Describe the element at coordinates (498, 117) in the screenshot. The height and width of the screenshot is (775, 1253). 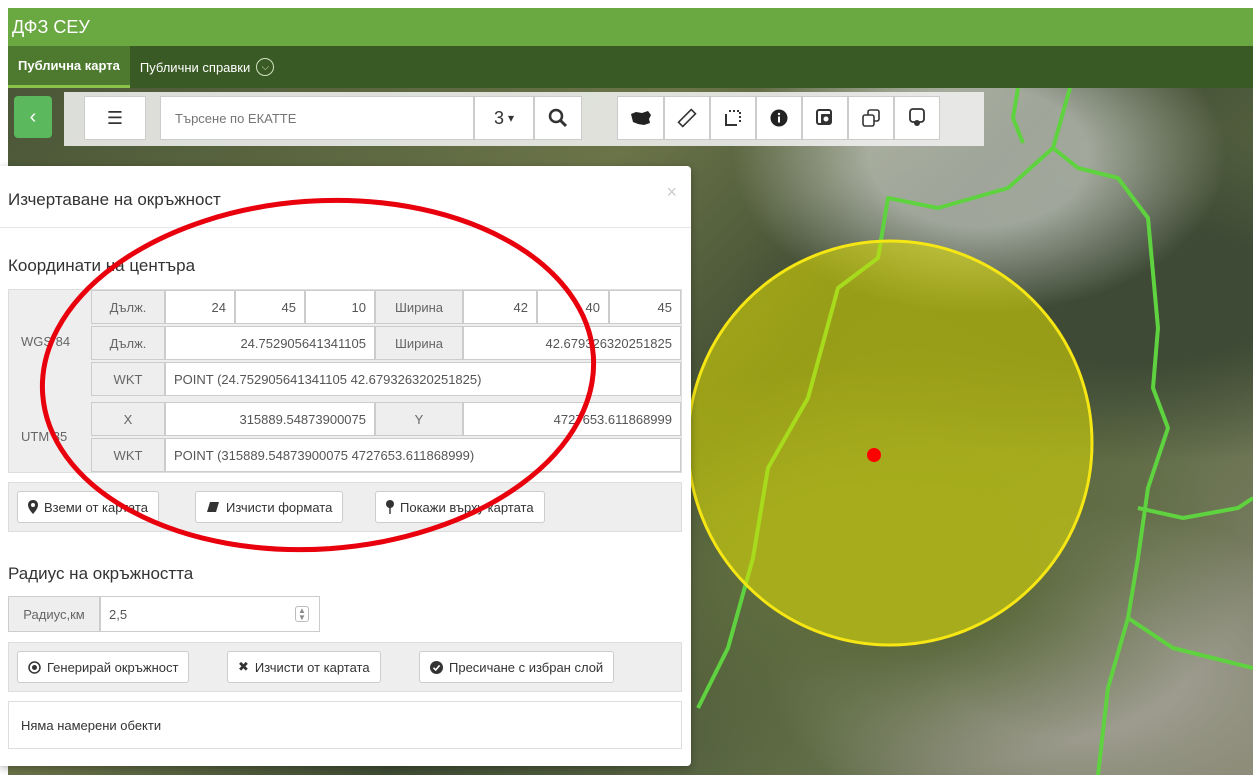
I see `zoom-level-value: 3` at that location.